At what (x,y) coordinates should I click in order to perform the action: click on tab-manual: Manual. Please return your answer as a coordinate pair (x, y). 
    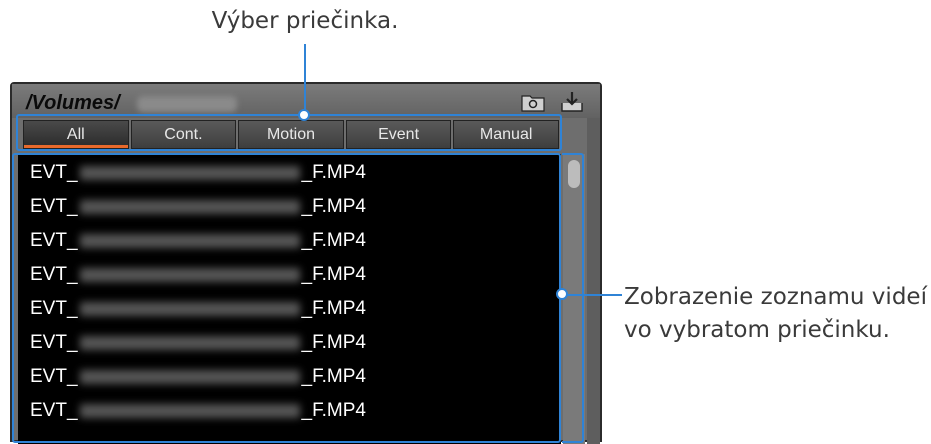
    Looking at the image, I should click on (506, 134).